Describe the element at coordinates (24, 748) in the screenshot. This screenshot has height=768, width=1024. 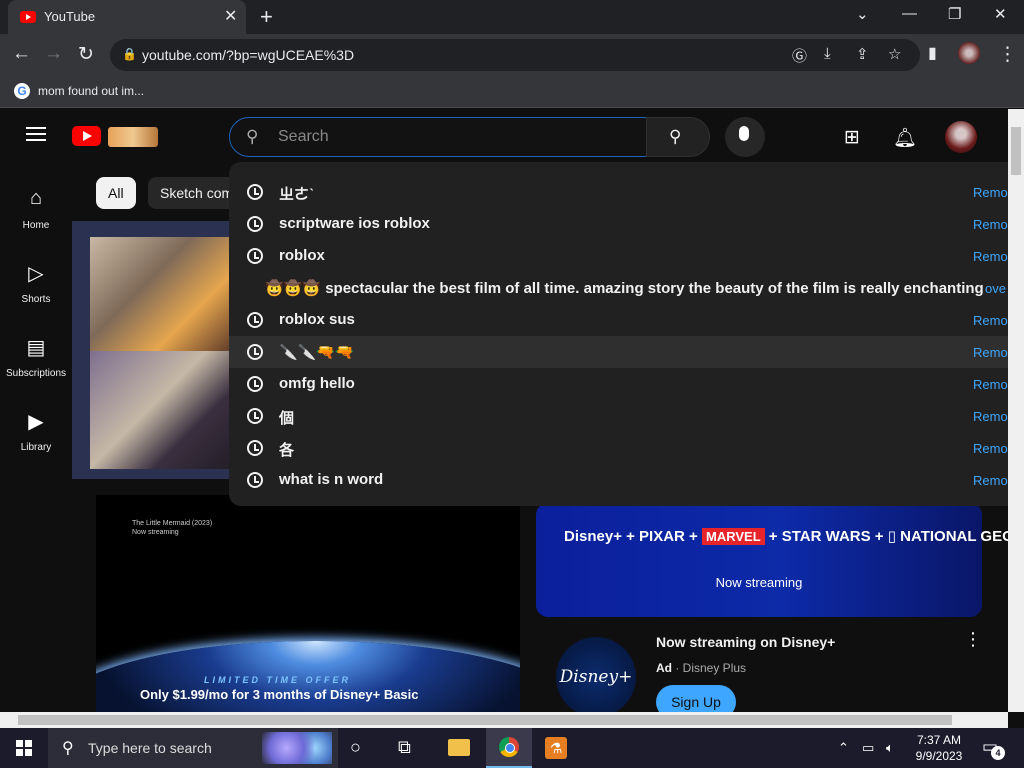
I see `windows-start-icon` at that location.